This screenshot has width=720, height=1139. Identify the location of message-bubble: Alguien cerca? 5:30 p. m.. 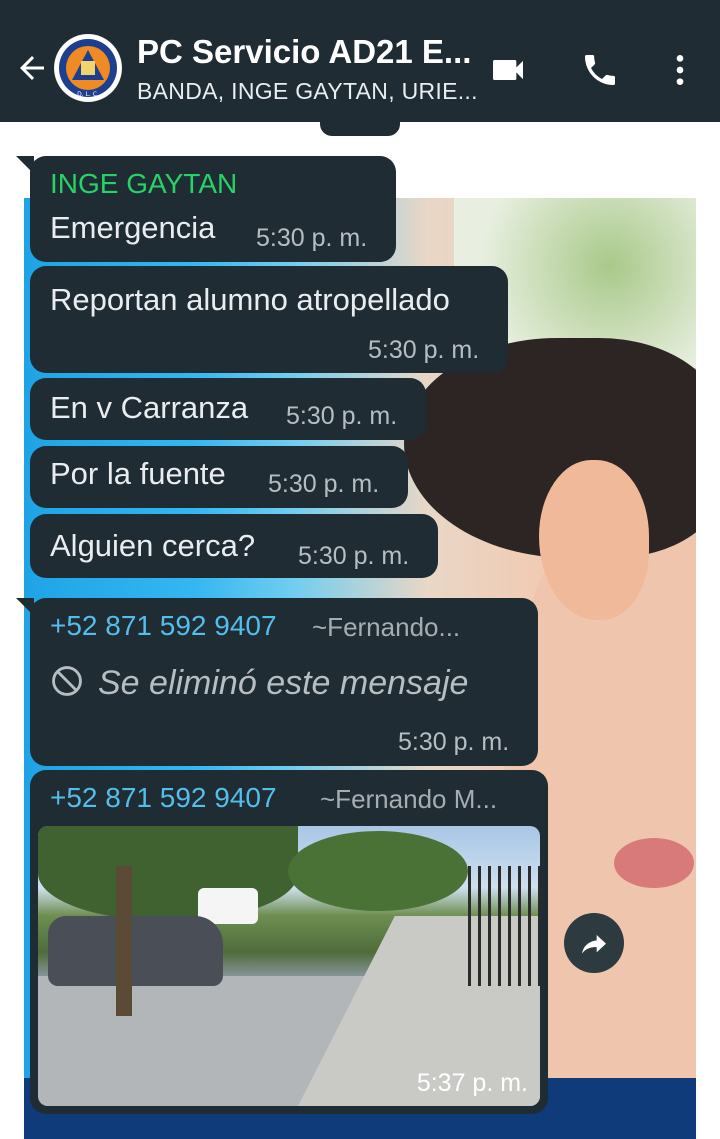
(234, 546).